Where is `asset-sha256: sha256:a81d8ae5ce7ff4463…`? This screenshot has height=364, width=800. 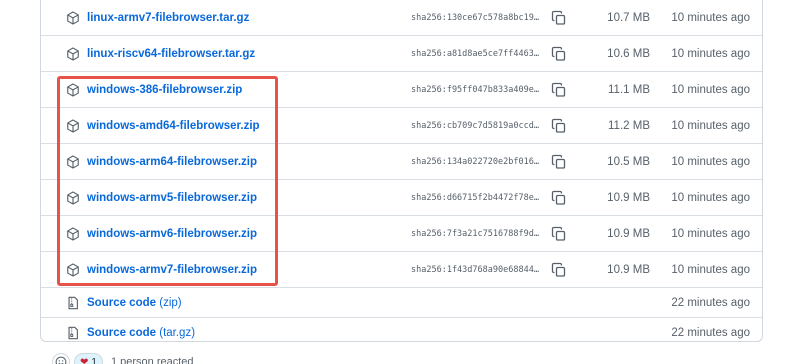 asset-sha256: sha256:a81d8ae5ce7ff4463… is located at coordinates (475, 53).